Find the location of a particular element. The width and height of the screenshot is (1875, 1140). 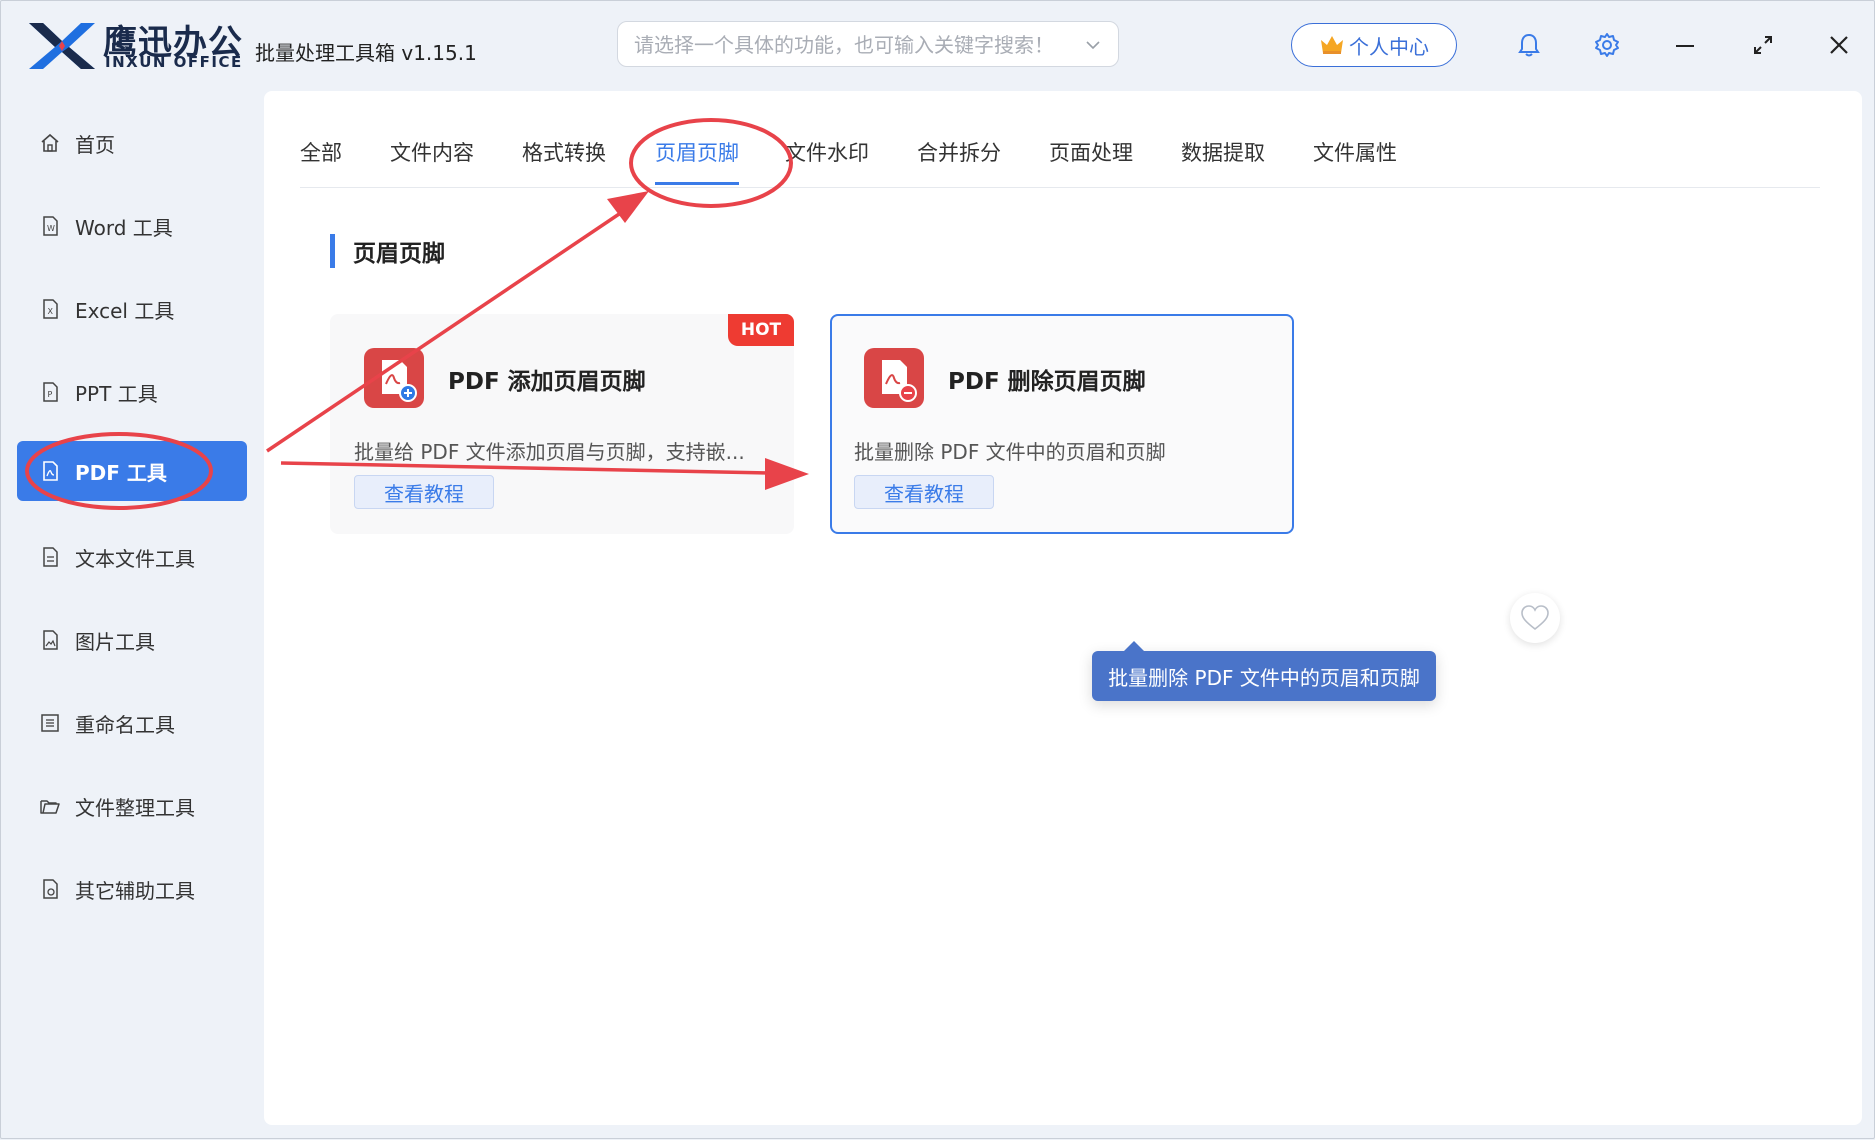

app-title: 批量处理工具箱 v1.15.1 is located at coordinates (366, 53).